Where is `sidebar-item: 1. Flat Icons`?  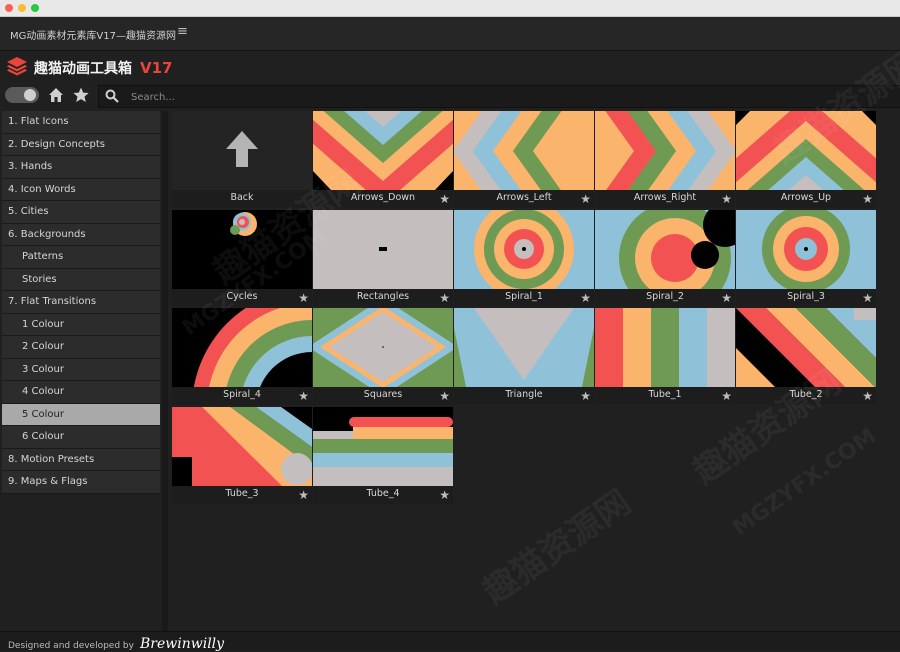 sidebar-item: 1. Flat Icons is located at coordinates (81, 122).